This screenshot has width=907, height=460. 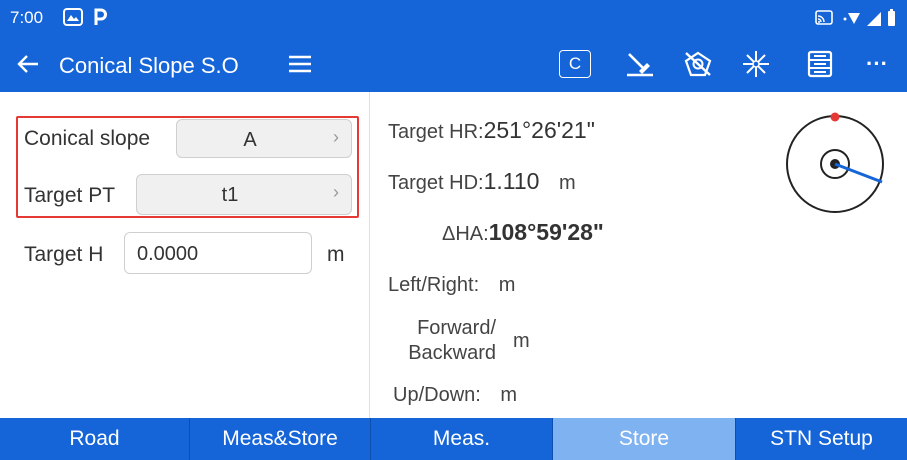 I want to click on forward-backward-unit: m, so click(x=521, y=341).